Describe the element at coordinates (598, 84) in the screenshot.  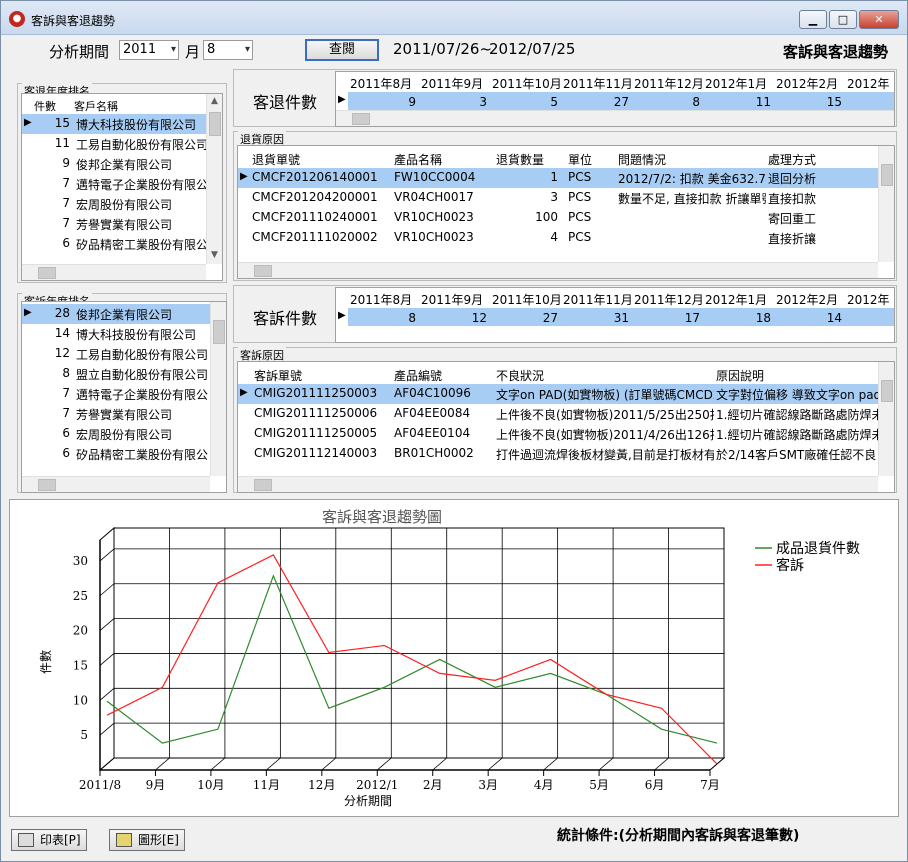
I see `month-header: 2011年11月` at that location.